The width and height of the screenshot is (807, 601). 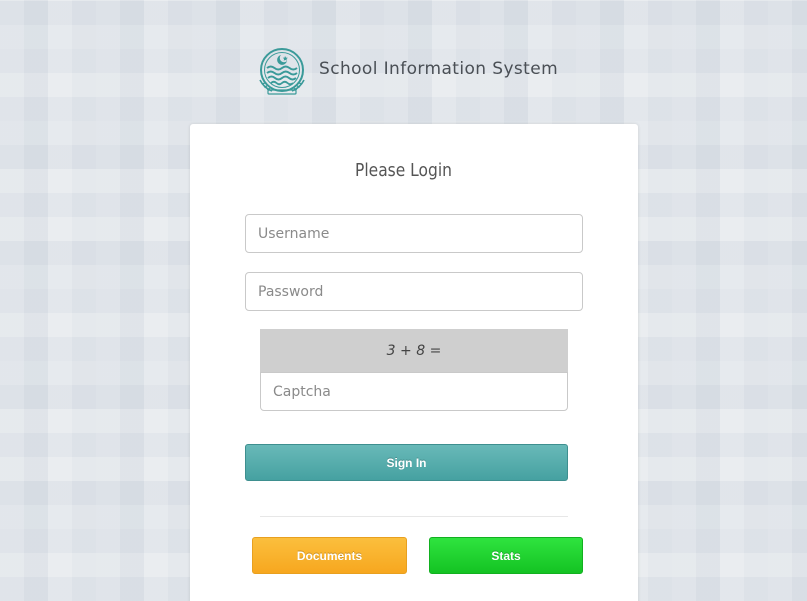 I want to click on login-heading: Please Login, so click(x=403, y=170).